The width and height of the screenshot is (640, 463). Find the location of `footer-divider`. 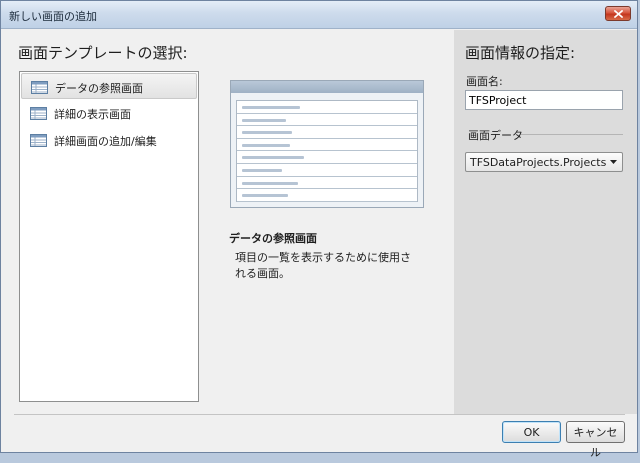

footer-divider is located at coordinates (319, 414).